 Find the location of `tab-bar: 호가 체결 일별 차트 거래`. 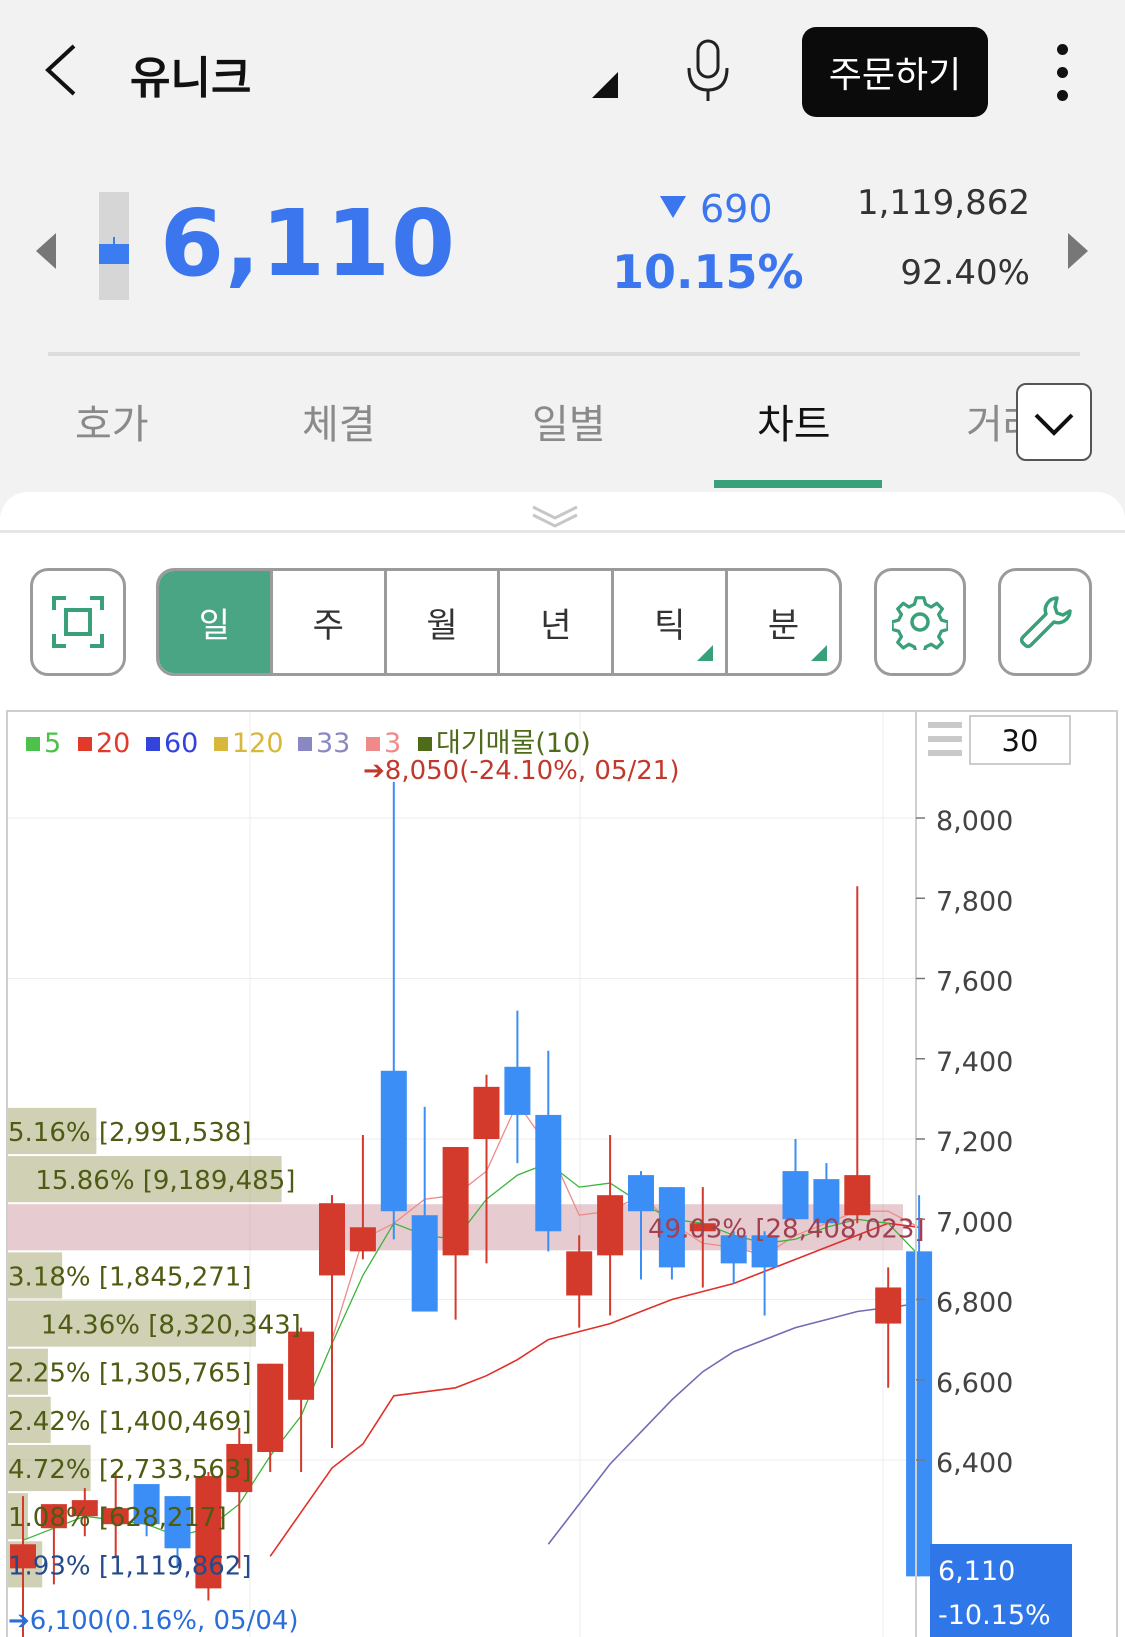

tab-bar: 호가 체결 일별 차트 거래 is located at coordinates (562, 430).